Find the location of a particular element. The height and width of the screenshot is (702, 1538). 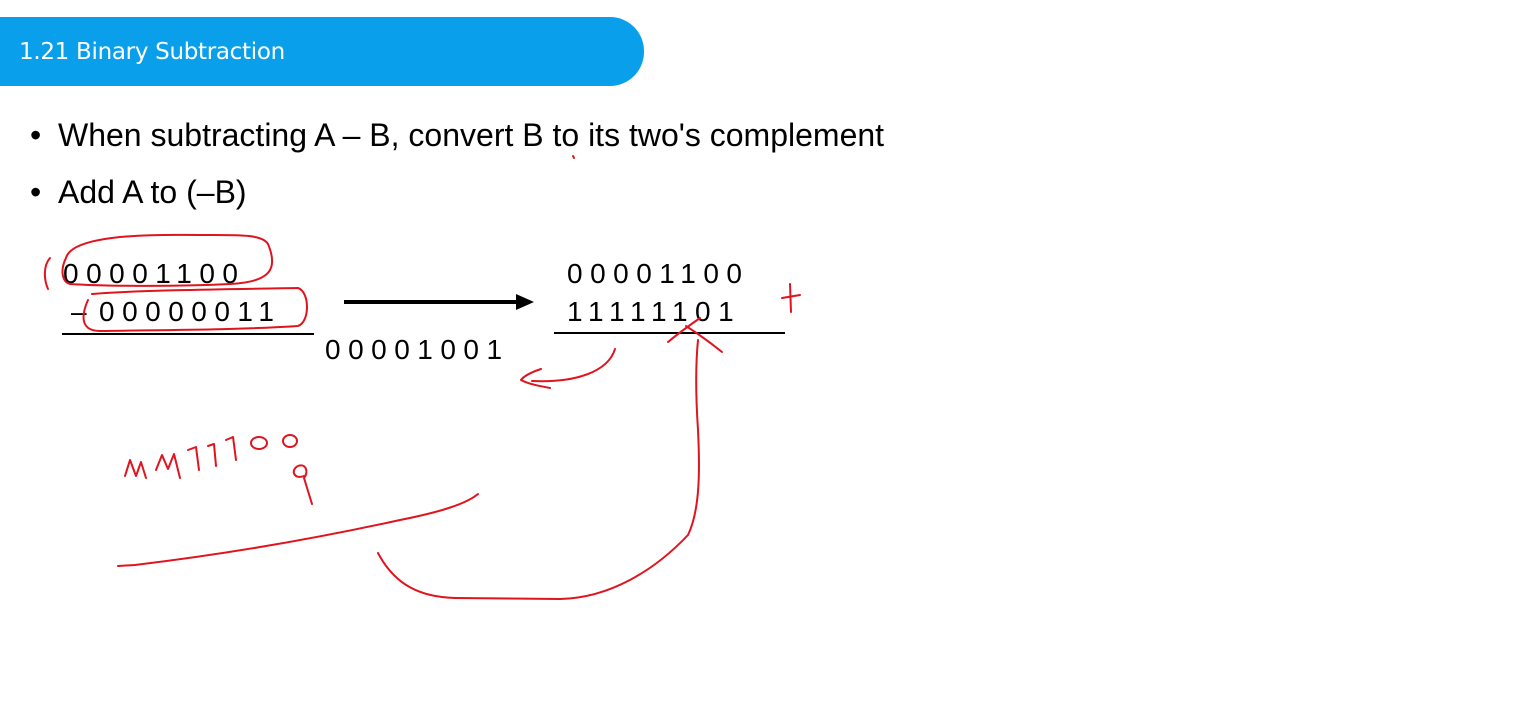

ink-curved-arrow-left is located at coordinates (573, 365).